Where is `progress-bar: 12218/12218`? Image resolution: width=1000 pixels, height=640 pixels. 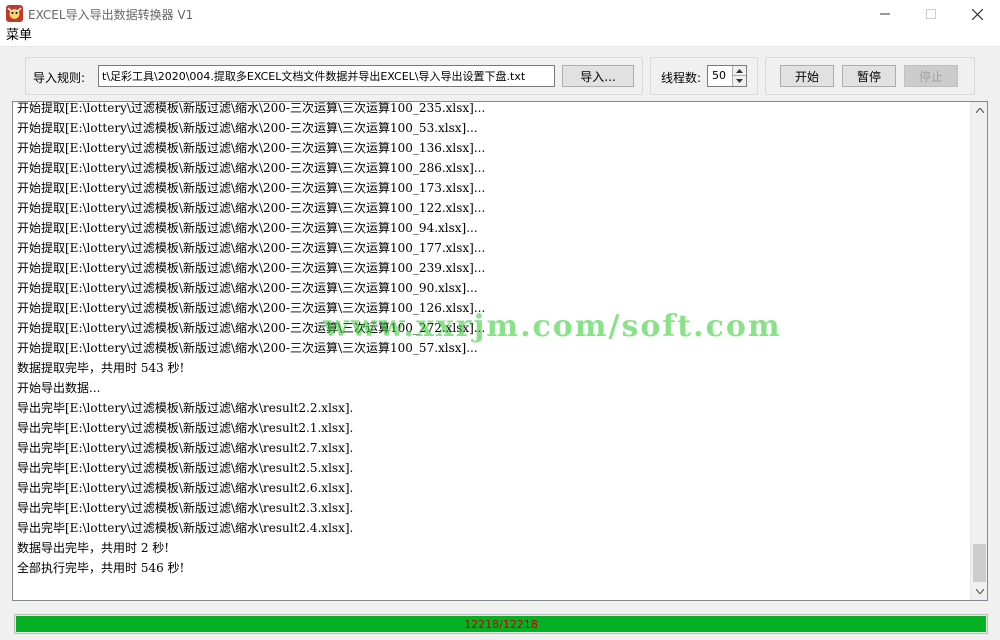 progress-bar: 12218/12218 is located at coordinates (501, 624).